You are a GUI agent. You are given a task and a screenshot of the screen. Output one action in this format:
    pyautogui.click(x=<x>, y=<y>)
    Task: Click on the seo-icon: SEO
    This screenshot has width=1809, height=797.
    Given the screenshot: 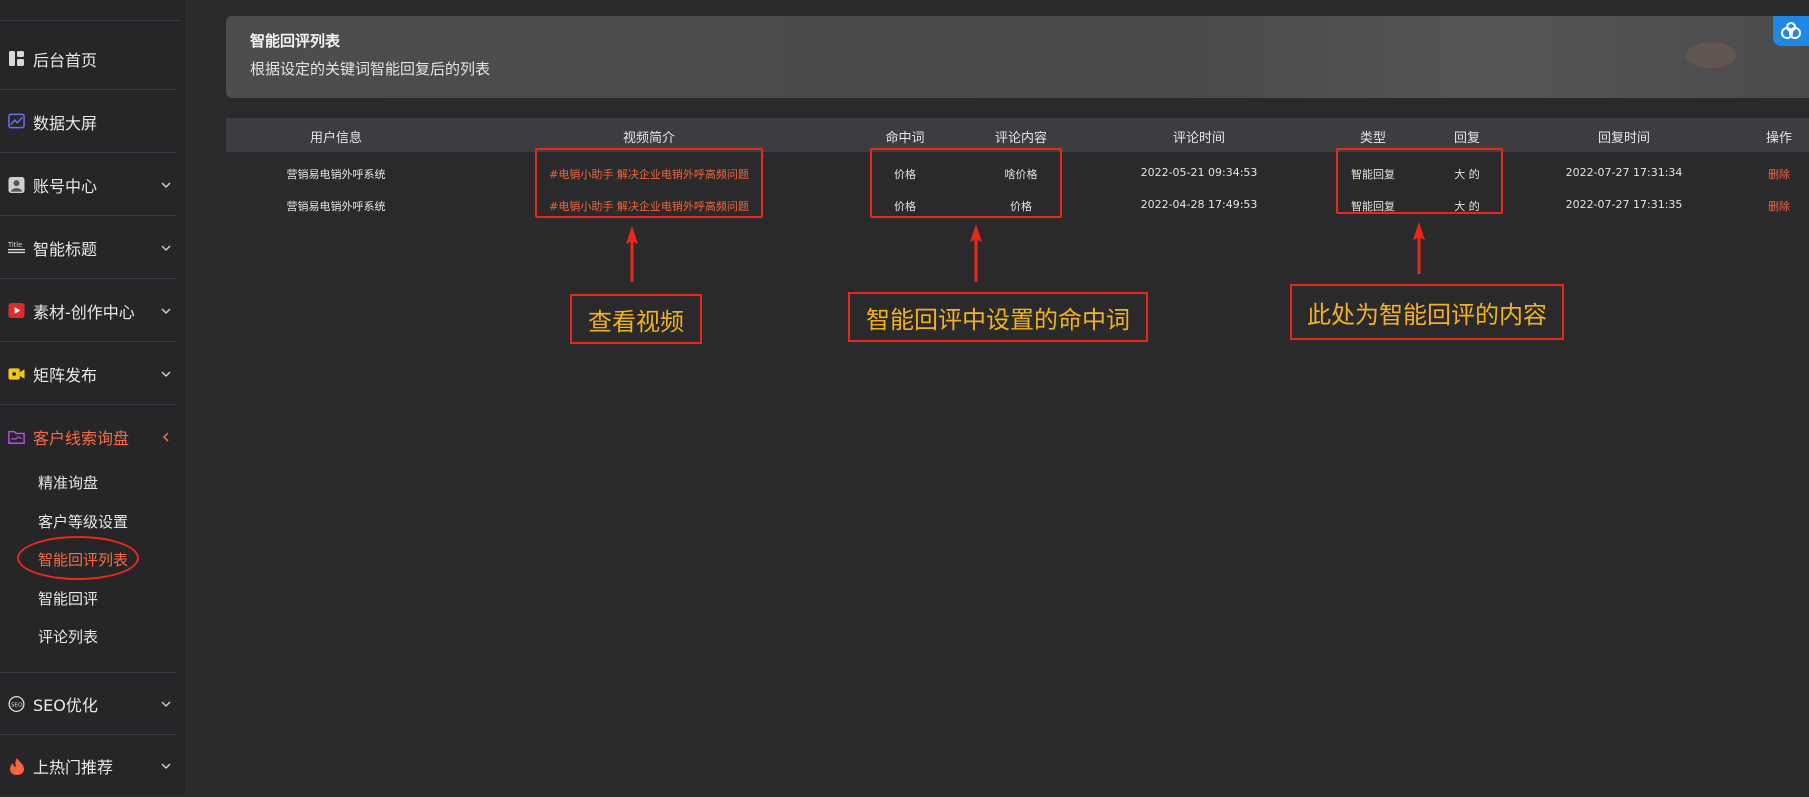 What is the action you would take?
    pyautogui.click(x=16, y=703)
    